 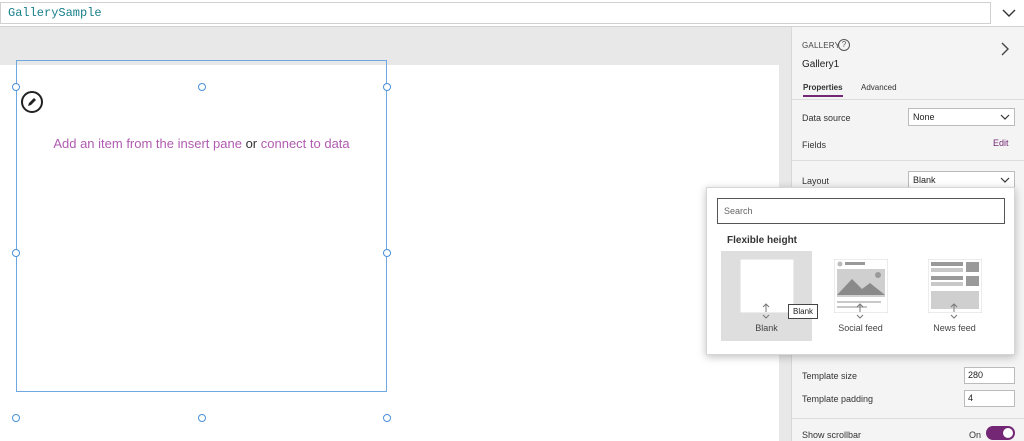 I want to click on template-size-label: Template size, so click(x=830, y=376).